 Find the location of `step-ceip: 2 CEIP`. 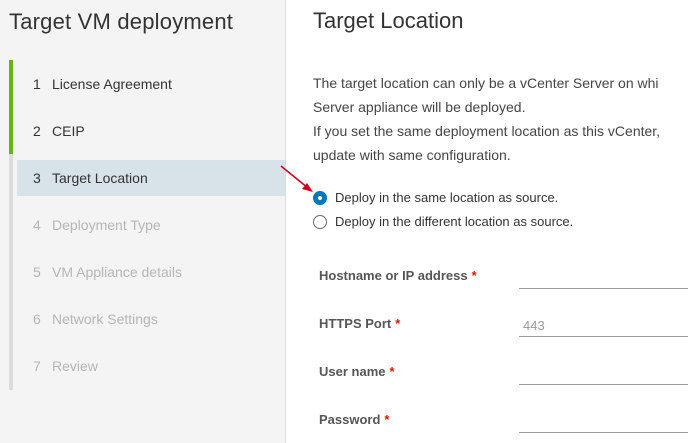

step-ceip: 2 CEIP is located at coordinates (151, 131).